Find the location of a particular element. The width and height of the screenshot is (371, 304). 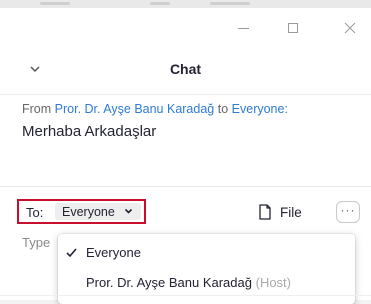

chevron-down-icon is located at coordinates (128, 211).